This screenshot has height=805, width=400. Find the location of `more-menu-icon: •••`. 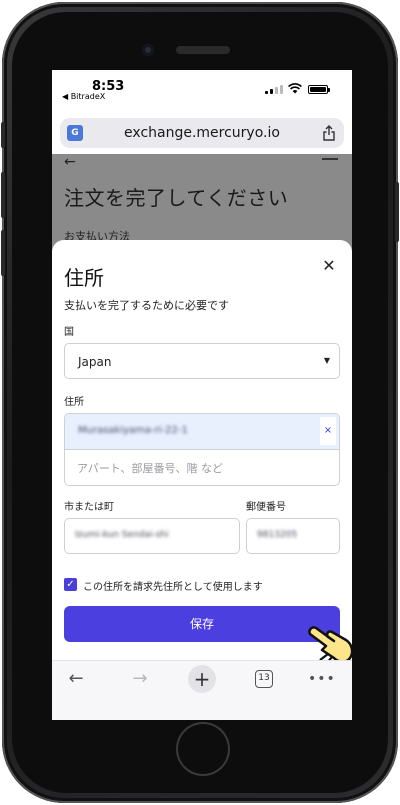

more-menu-icon: ••• is located at coordinates (321, 679).